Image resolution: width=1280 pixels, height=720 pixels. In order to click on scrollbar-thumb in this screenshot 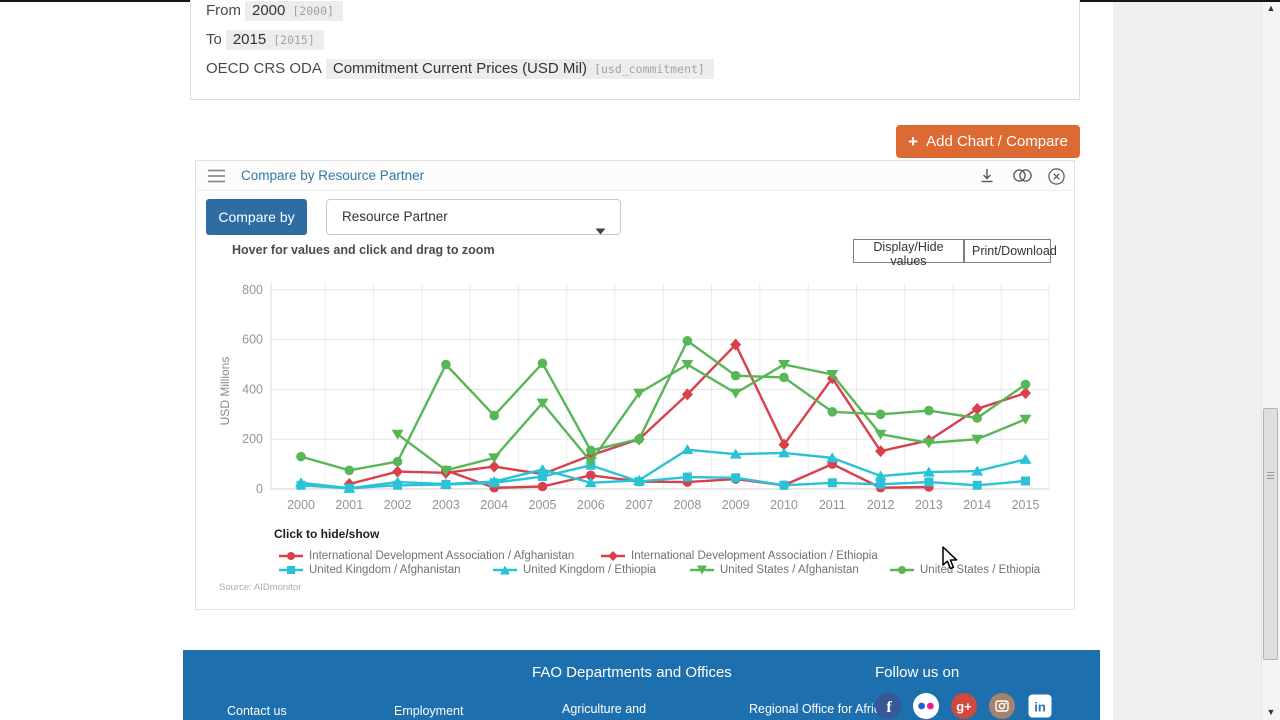, I will do `click(1270, 534)`.